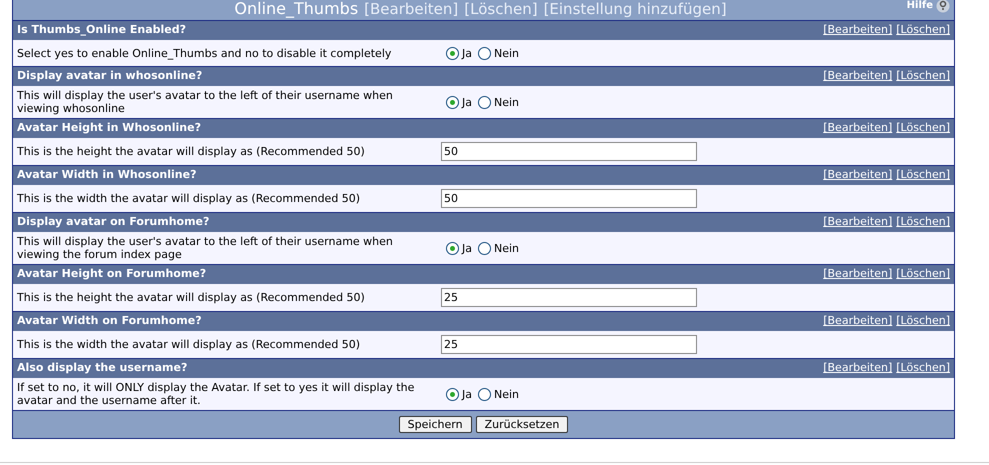 The height and width of the screenshot is (465, 989). I want to click on setting-title: Display avatar on Forumhome?, so click(113, 222).